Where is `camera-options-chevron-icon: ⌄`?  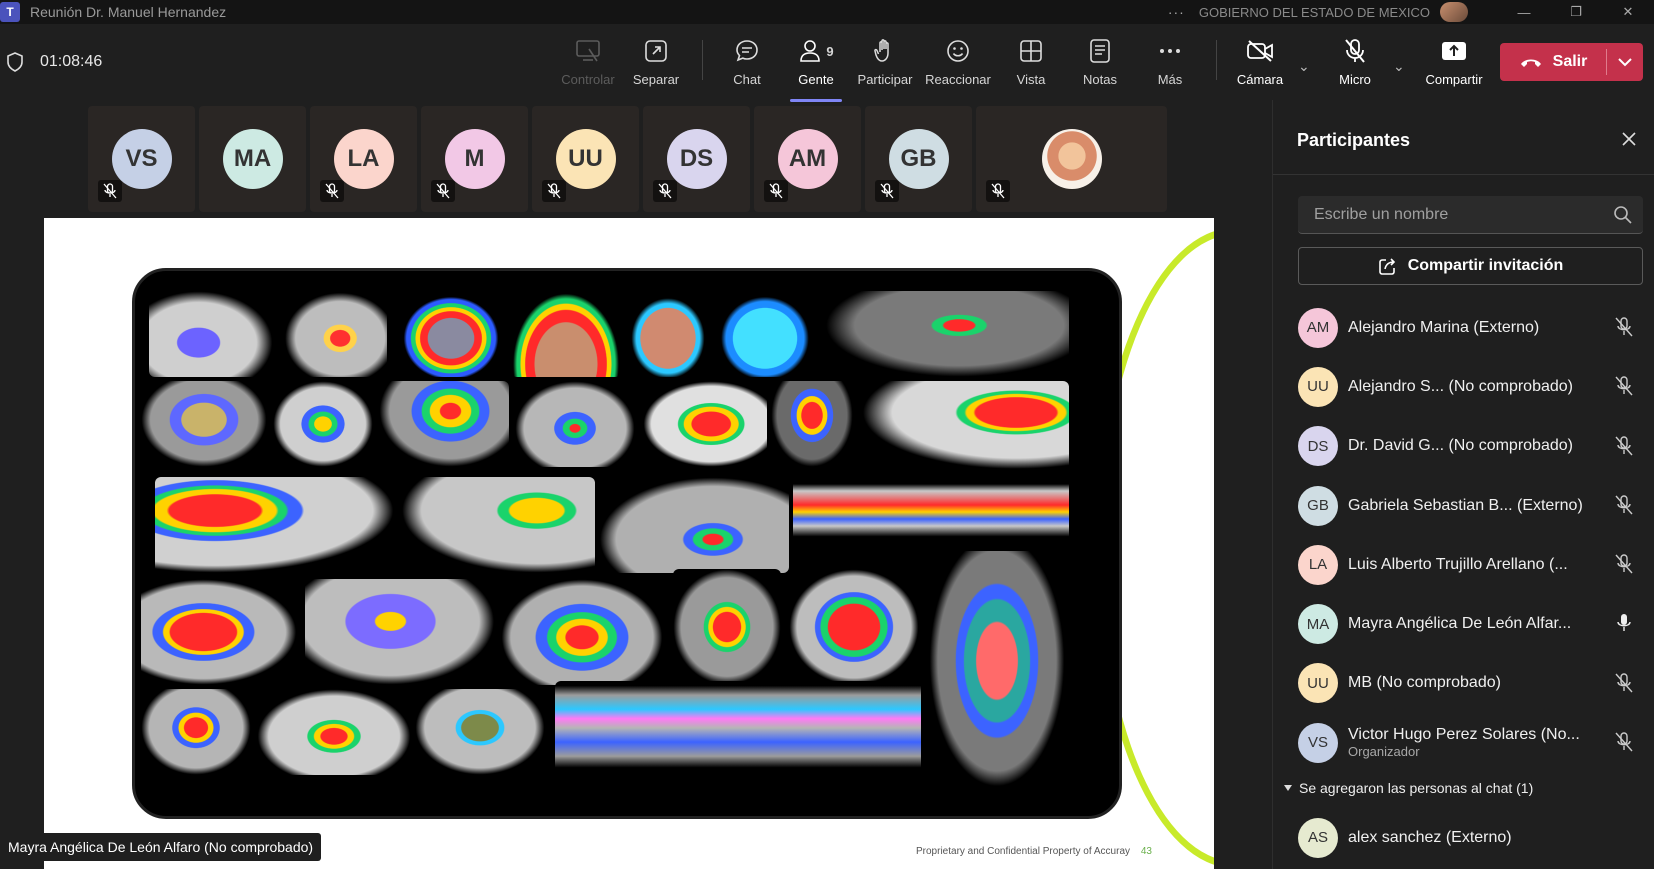 camera-options-chevron-icon: ⌄ is located at coordinates (1304, 66).